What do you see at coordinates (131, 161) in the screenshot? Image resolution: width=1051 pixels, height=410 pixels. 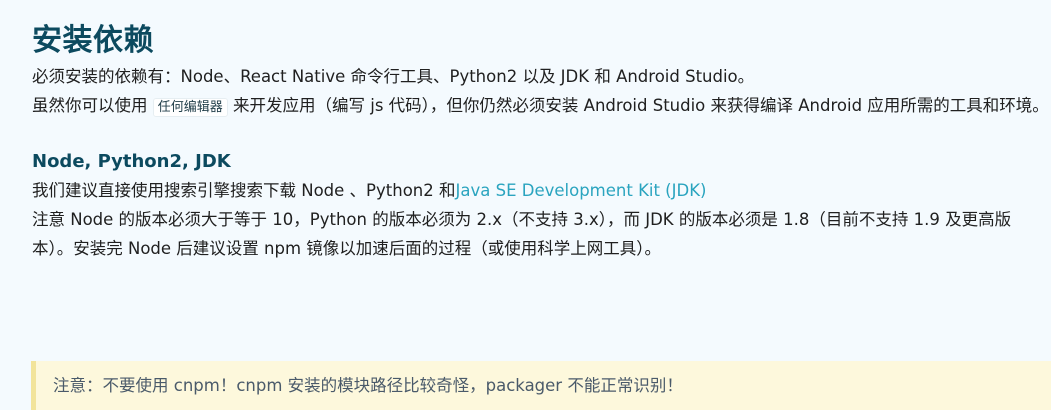 I see `subsection-title: Node, Python2, JDK` at bounding box center [131, 161].